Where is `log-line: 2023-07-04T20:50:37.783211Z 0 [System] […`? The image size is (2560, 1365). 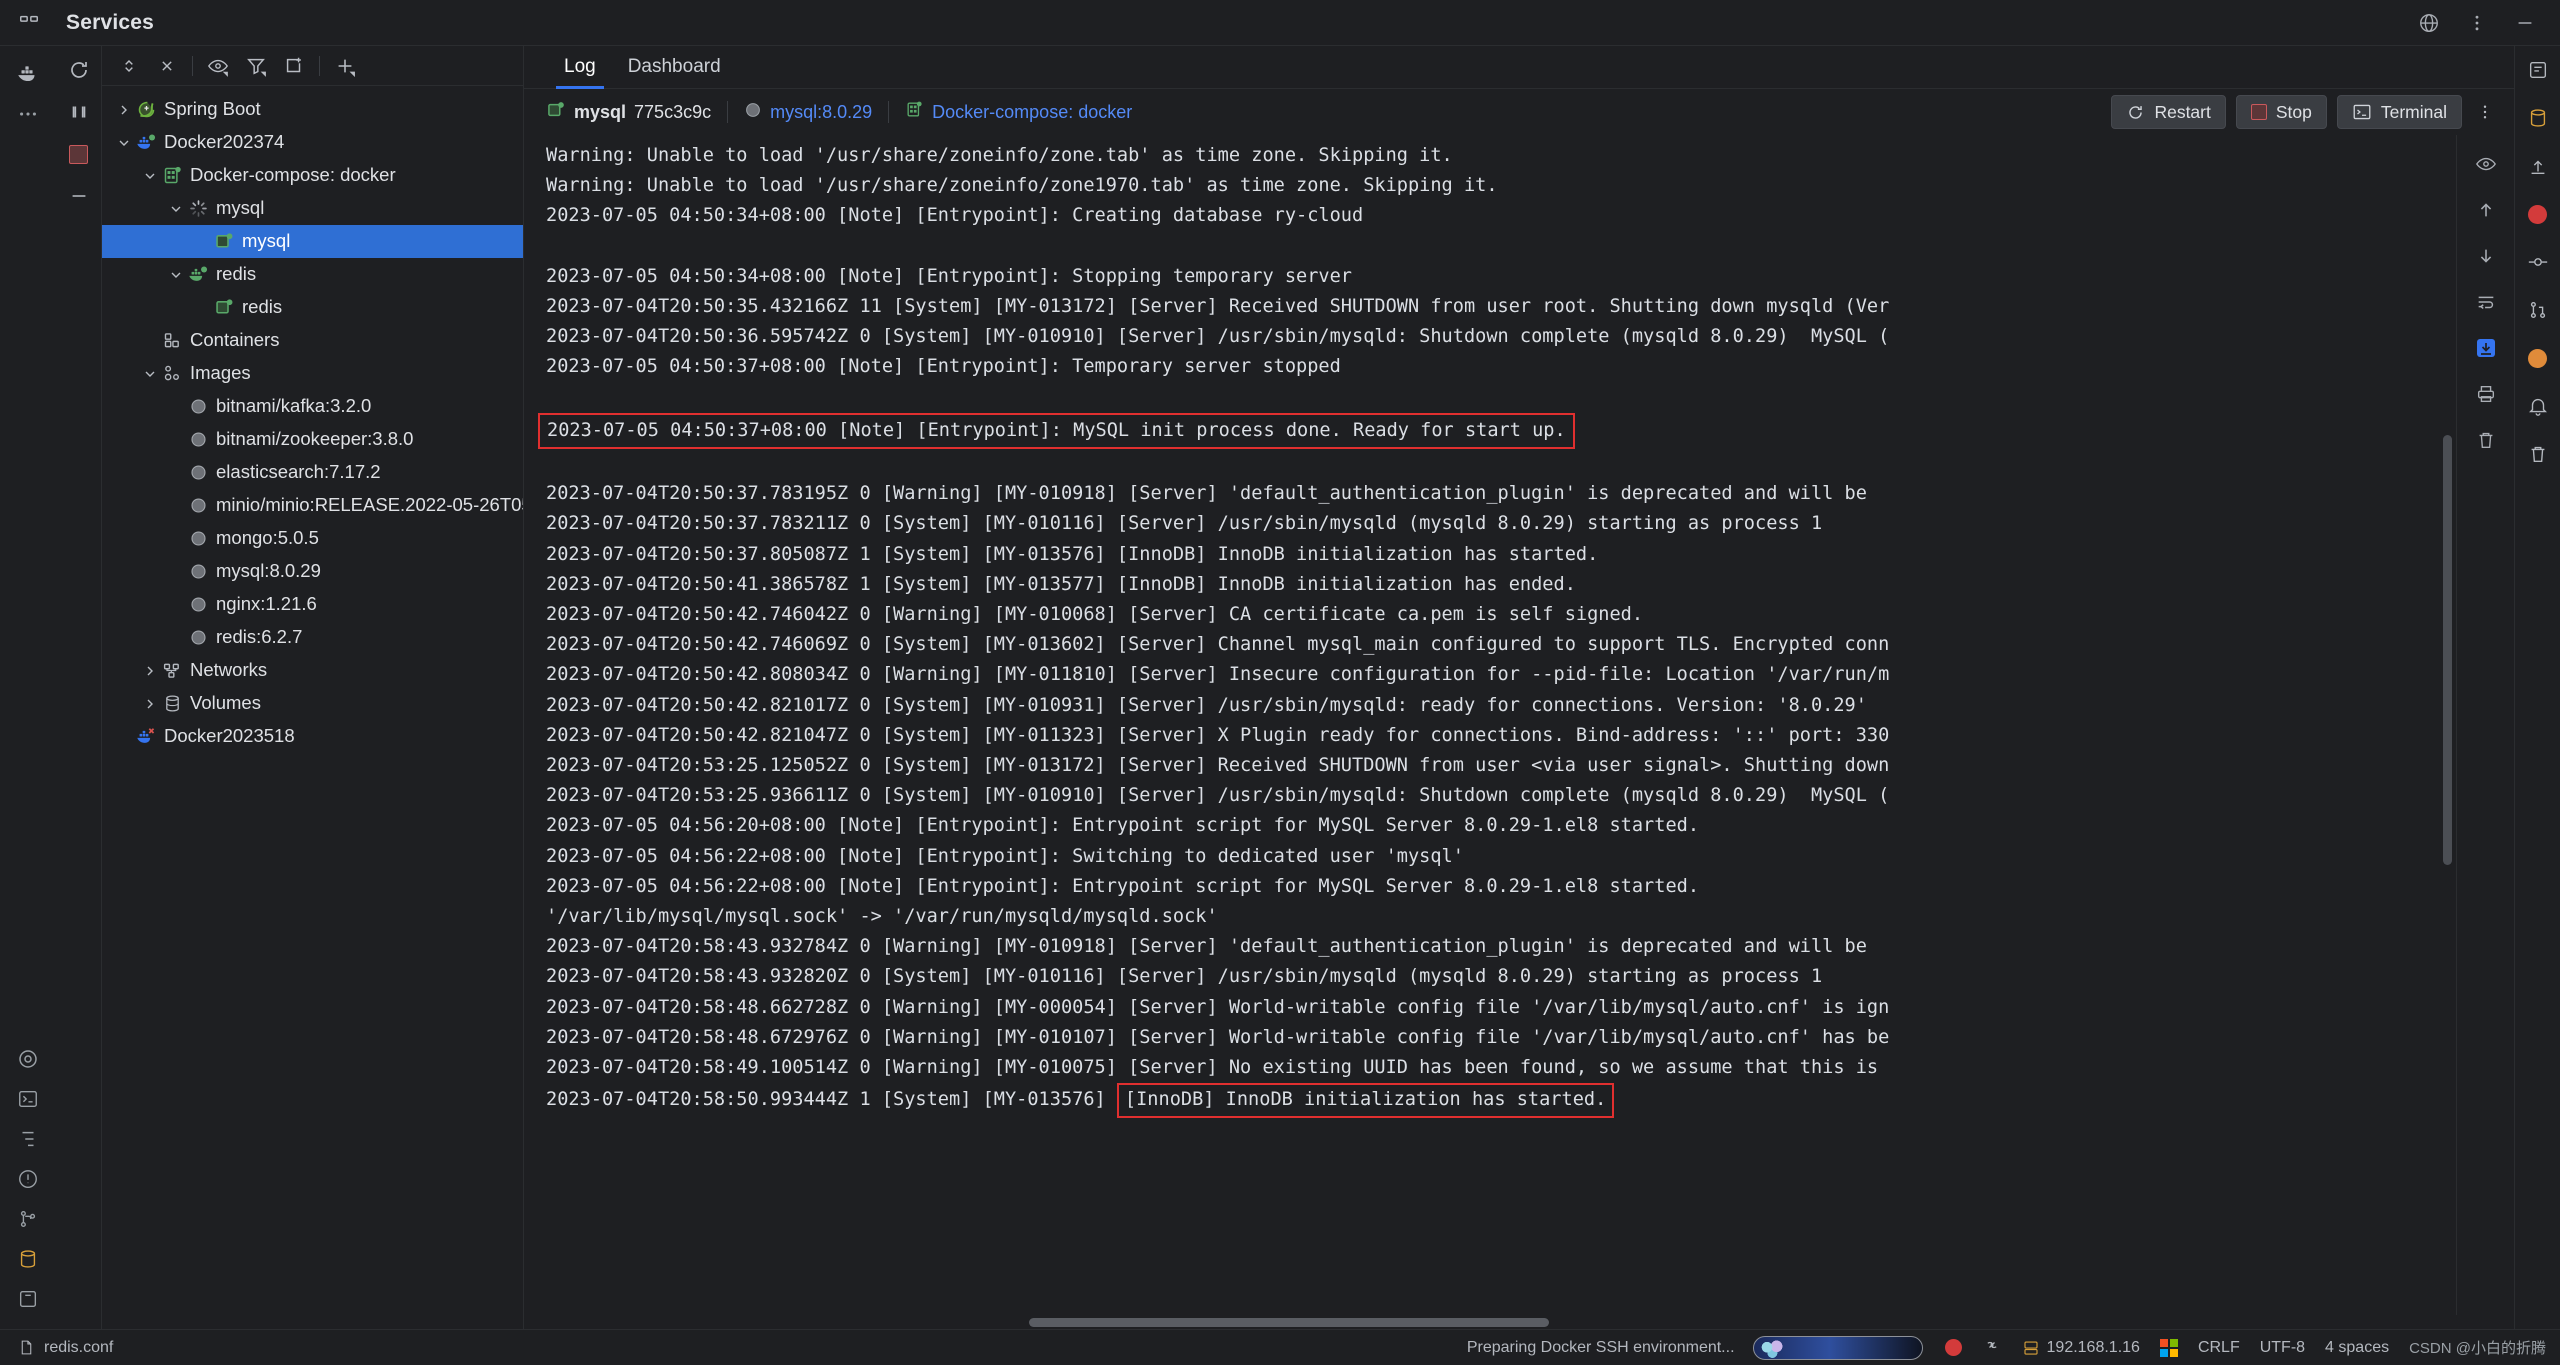 log-line: 2023-07-04T20:50:37.783211Z 0 [System] [… is located at coordinates (1184, 524).